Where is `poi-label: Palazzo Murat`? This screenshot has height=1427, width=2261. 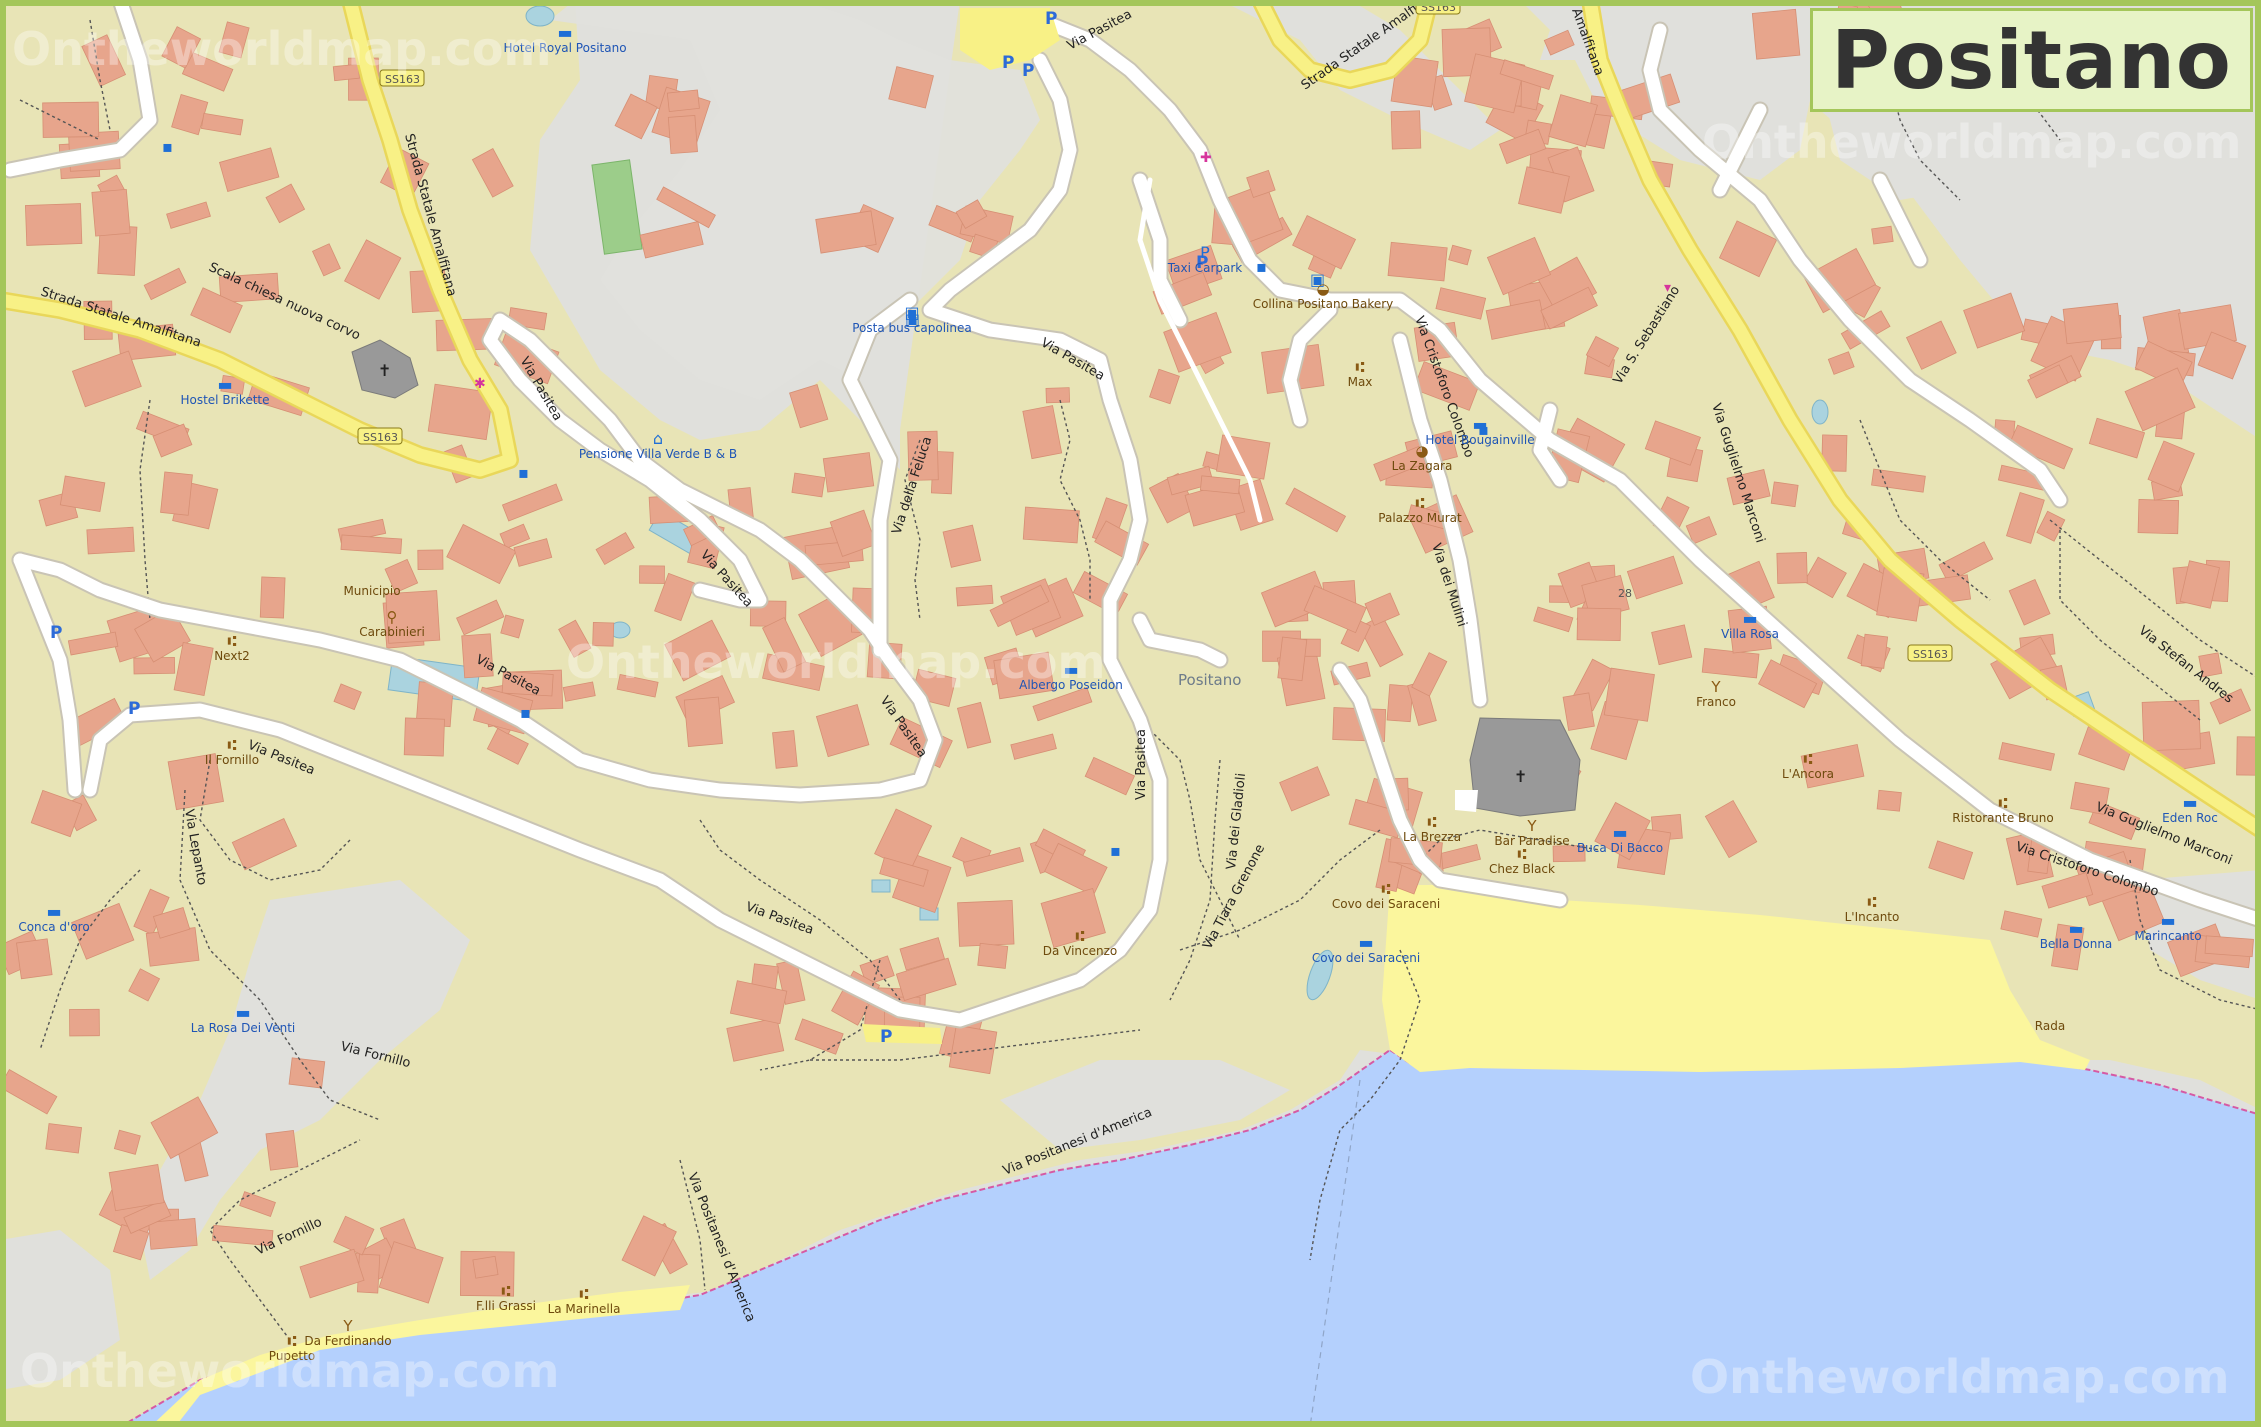 poi-label: Palazzo Murat is located at coordinates (1420, 518).